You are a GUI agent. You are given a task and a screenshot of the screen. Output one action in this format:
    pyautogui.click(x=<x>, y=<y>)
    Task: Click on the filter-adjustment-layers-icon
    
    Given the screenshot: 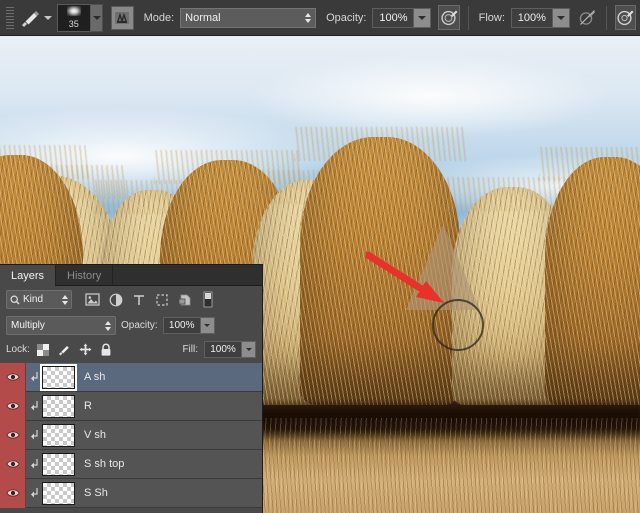 What is the action you would take?
    pyautogui.click(x=115, y=299)
    